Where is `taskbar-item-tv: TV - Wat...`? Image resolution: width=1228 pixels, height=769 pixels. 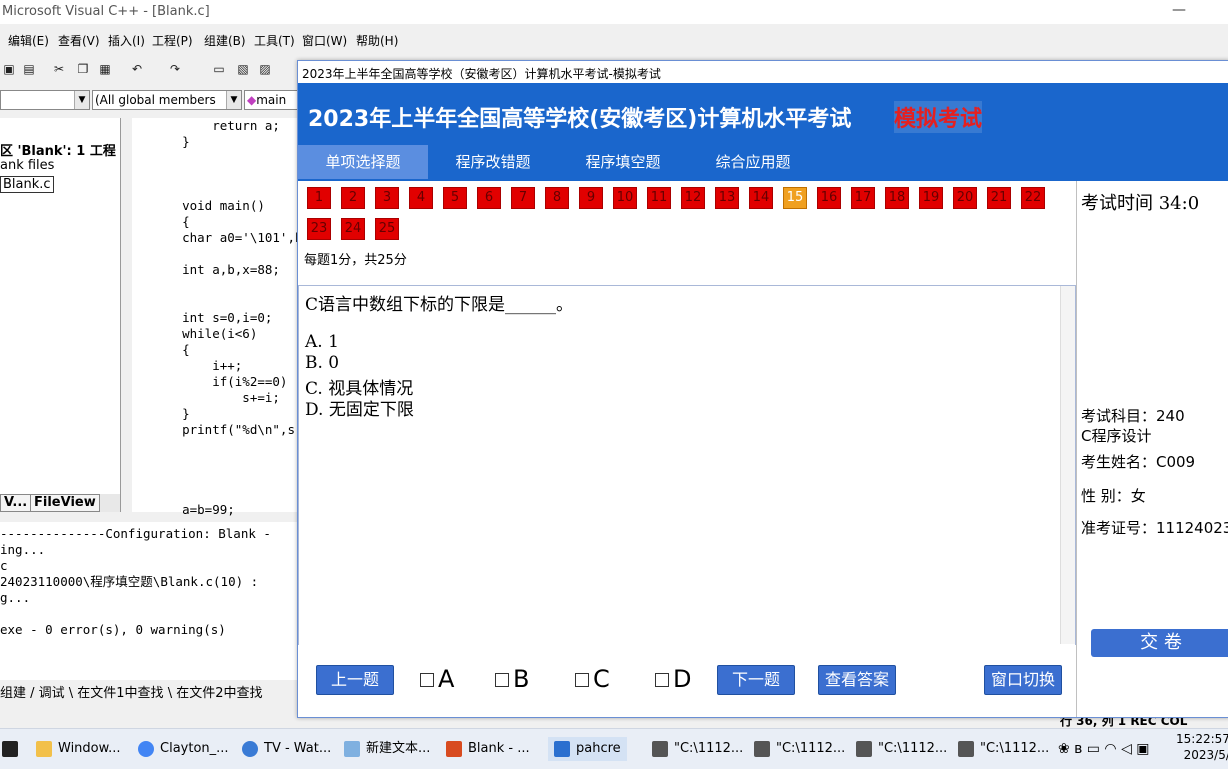
taskbar-item-tv: TV - Wat... is located at coordinates (286, 749).